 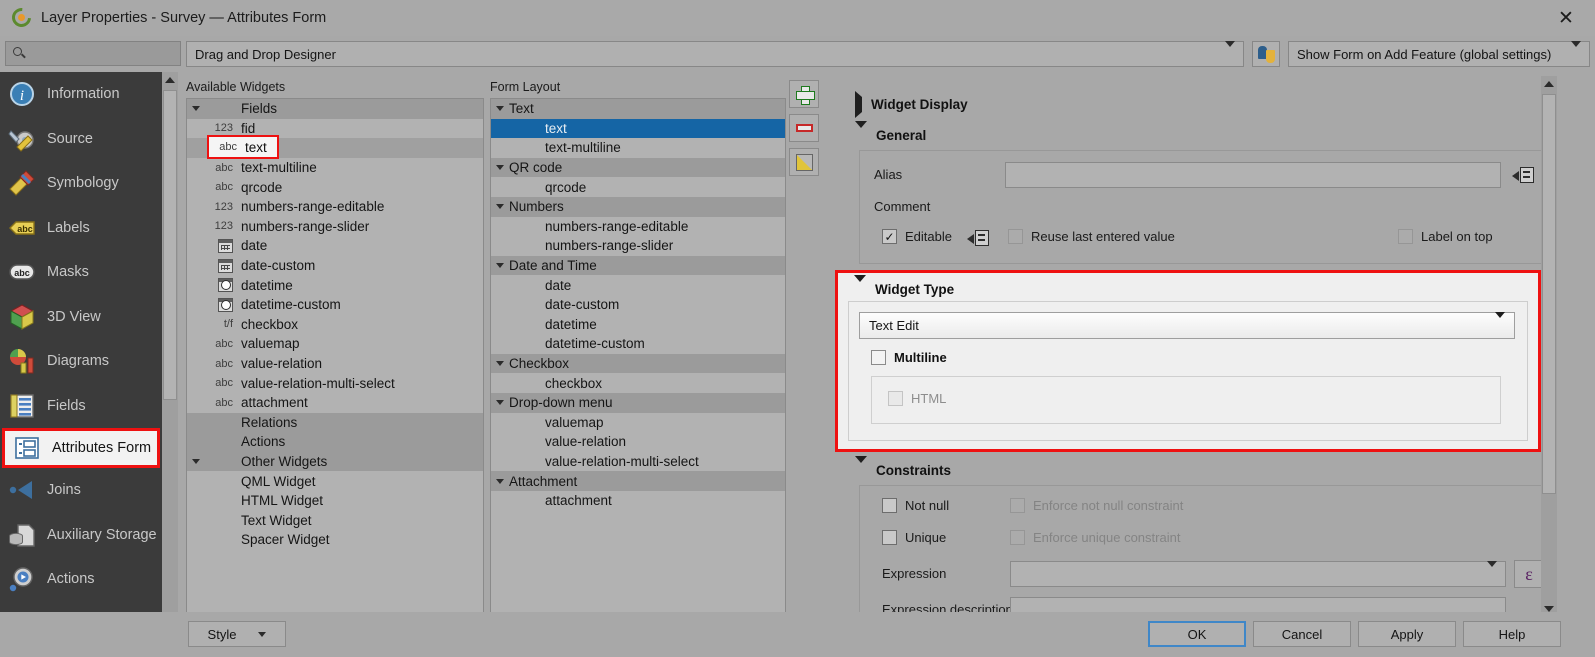 What do you see at coordinates (1187, 325) in the screenshot?
I see `widget-type-select: Text Edit` at bounding box center [1187, 325].